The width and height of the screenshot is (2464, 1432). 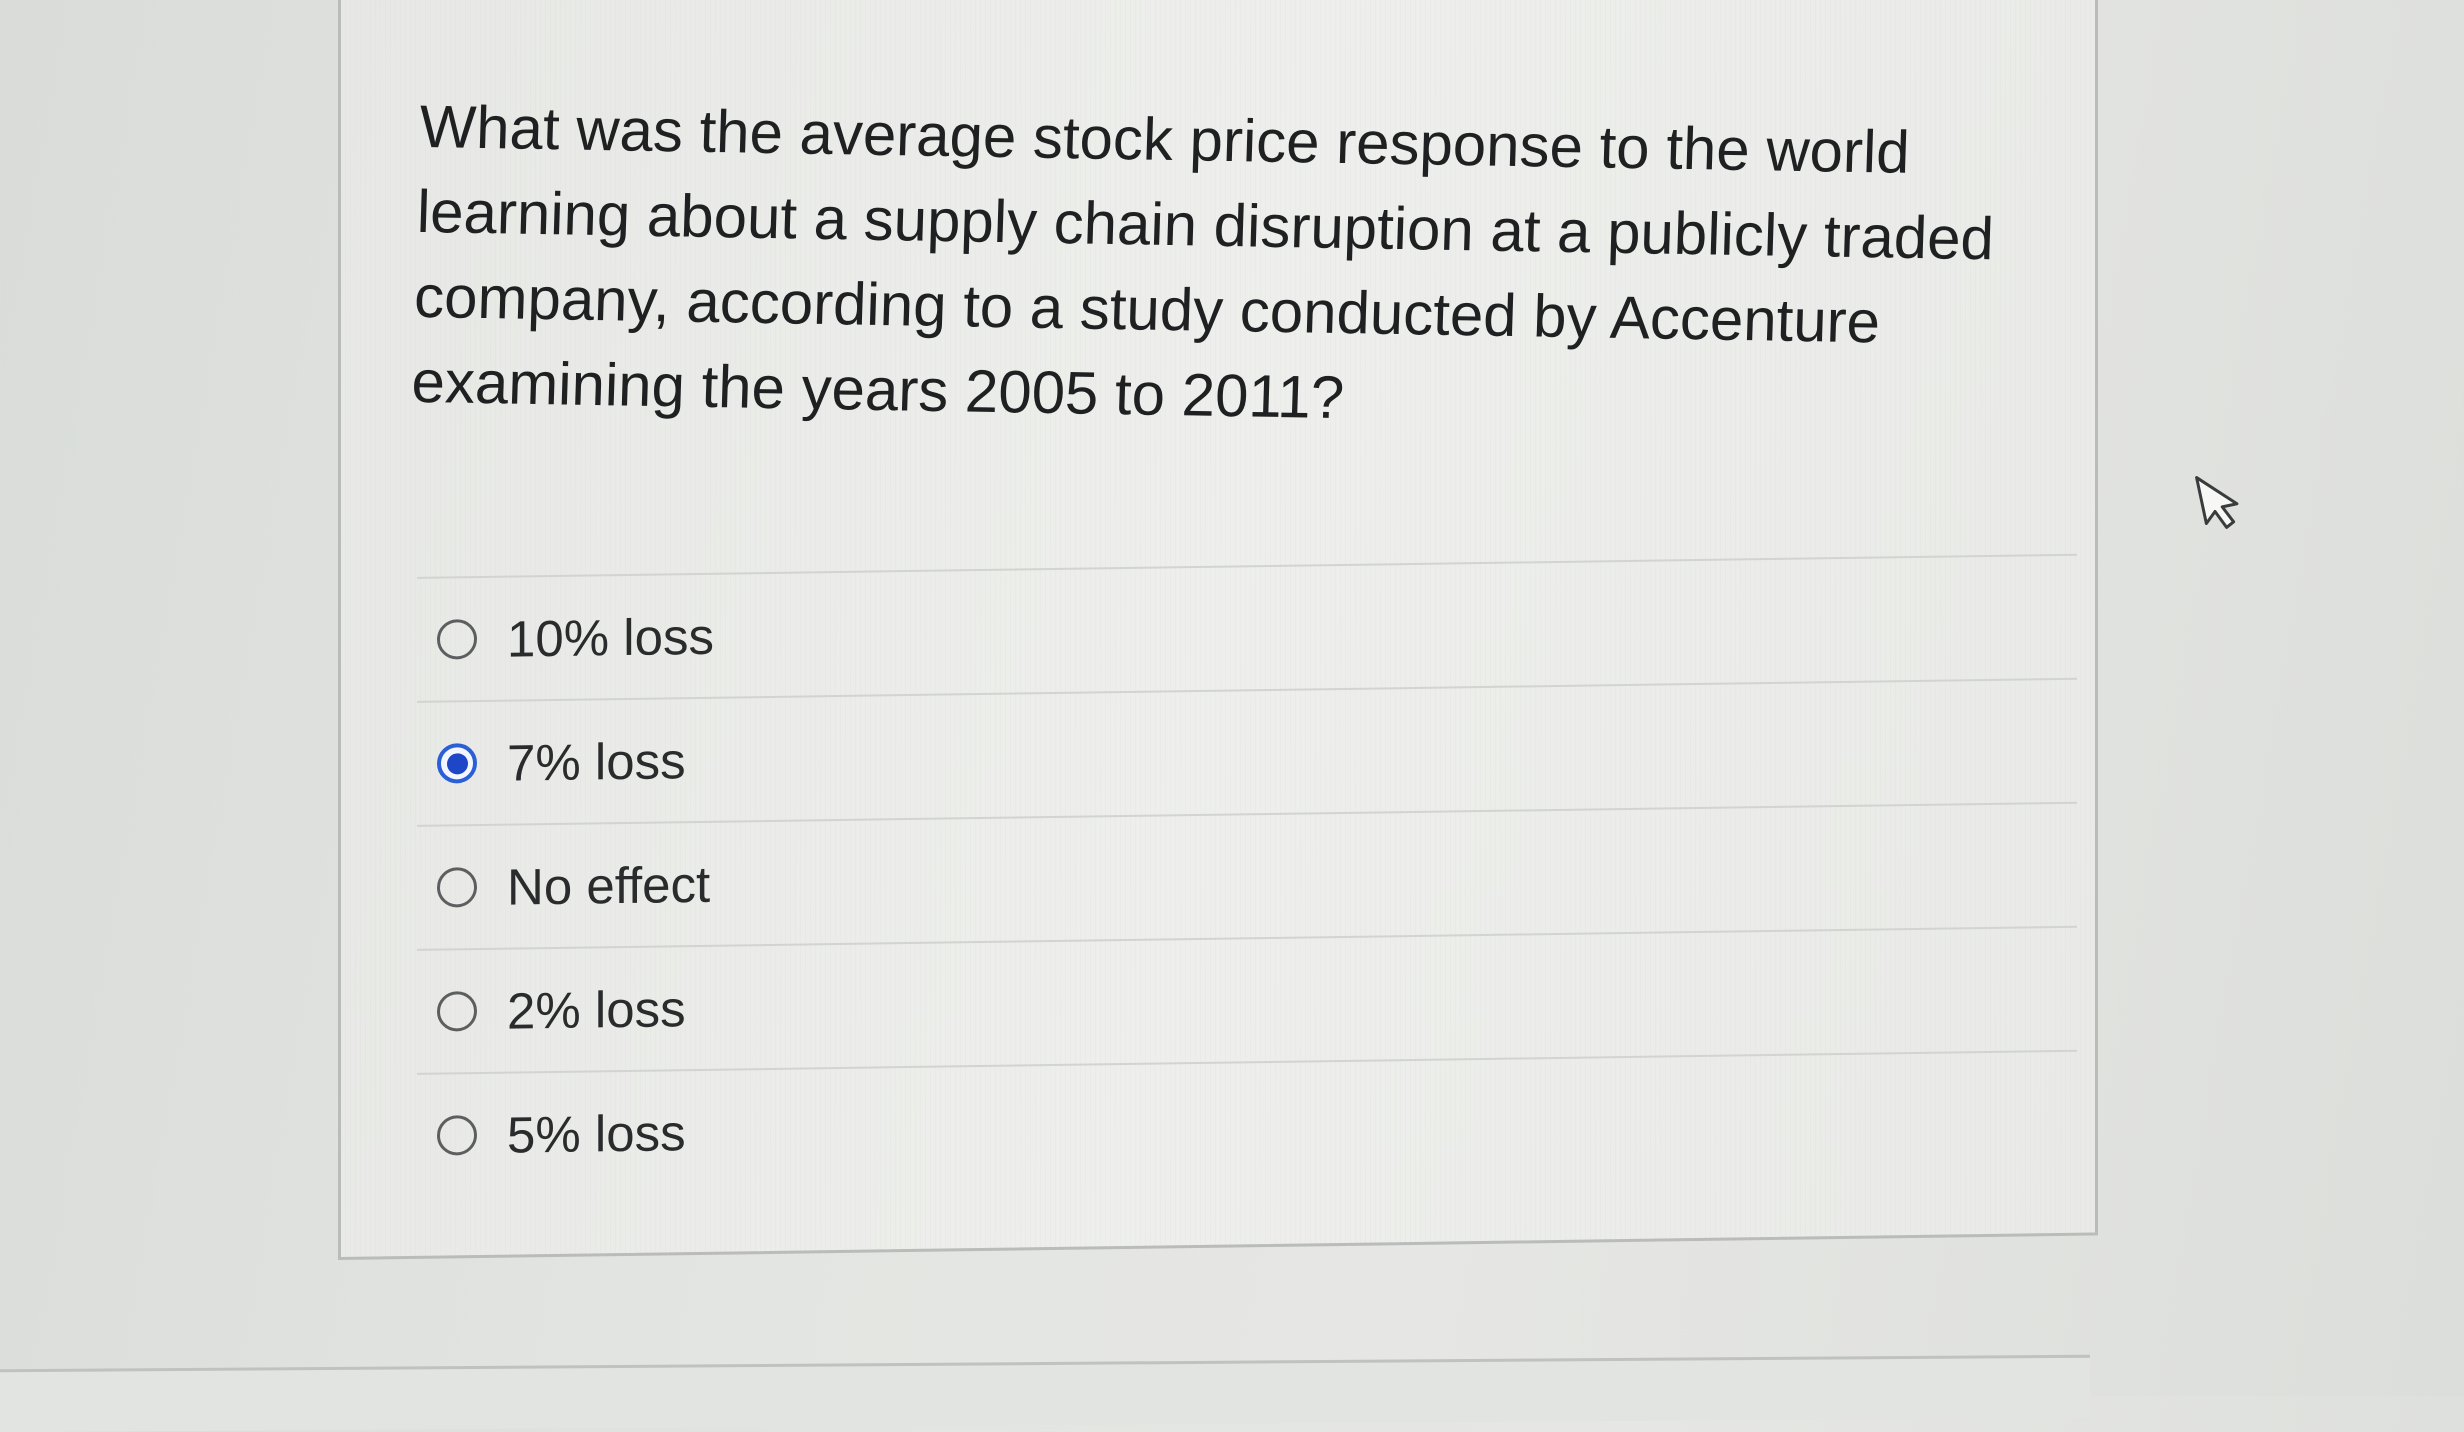 I want to click on answer-option-no-effect: No effect, so click(x=1247, y=877).